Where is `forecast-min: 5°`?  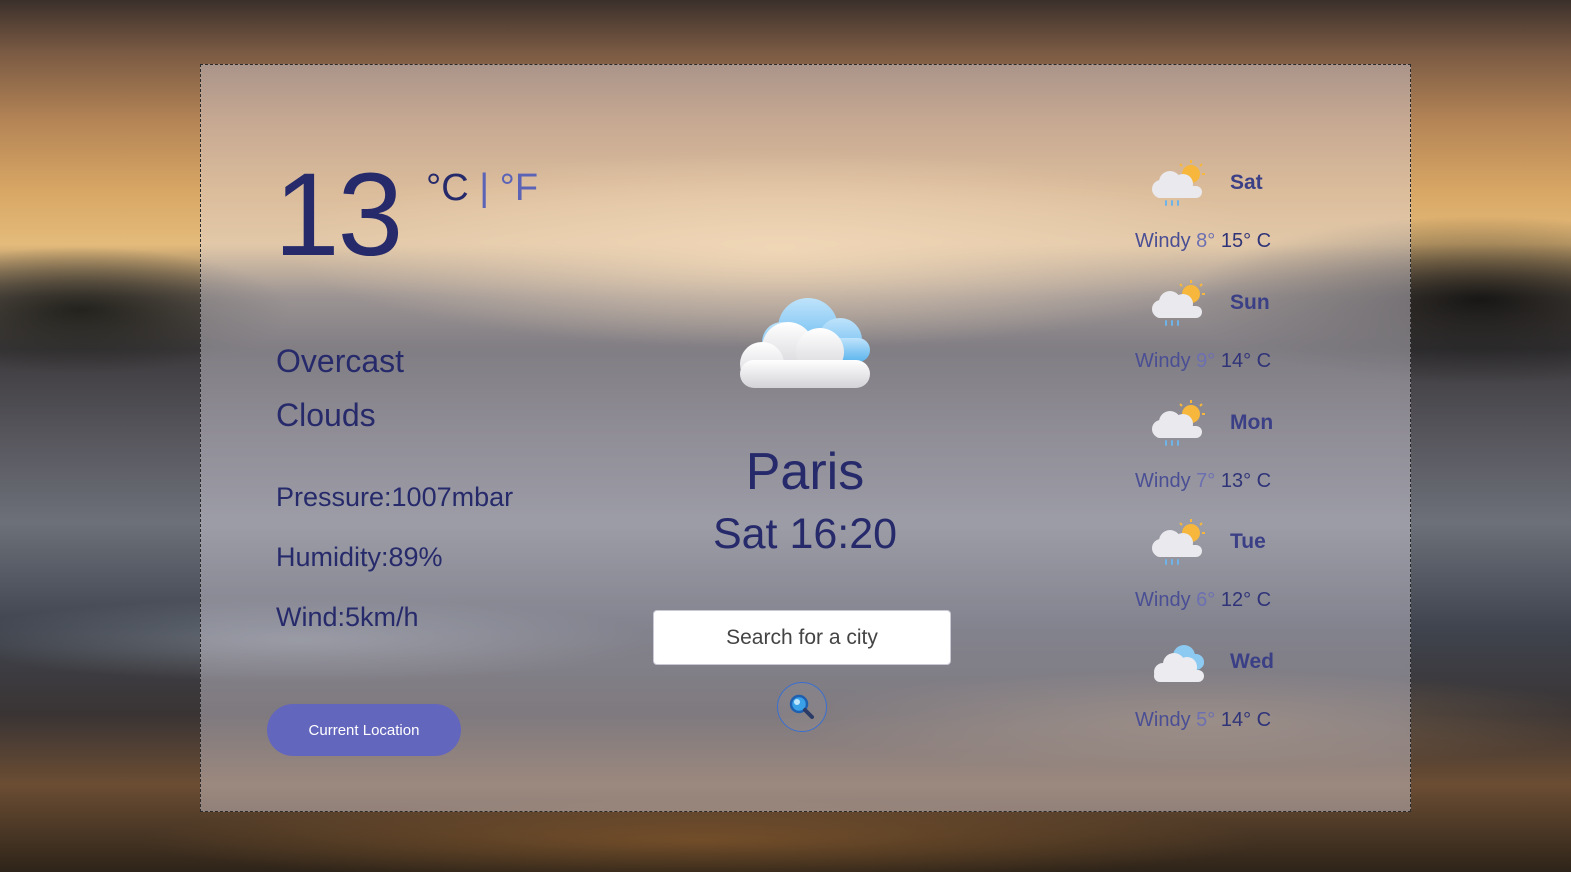
forecast-min: 5° is located at coordinates (1206, 720).